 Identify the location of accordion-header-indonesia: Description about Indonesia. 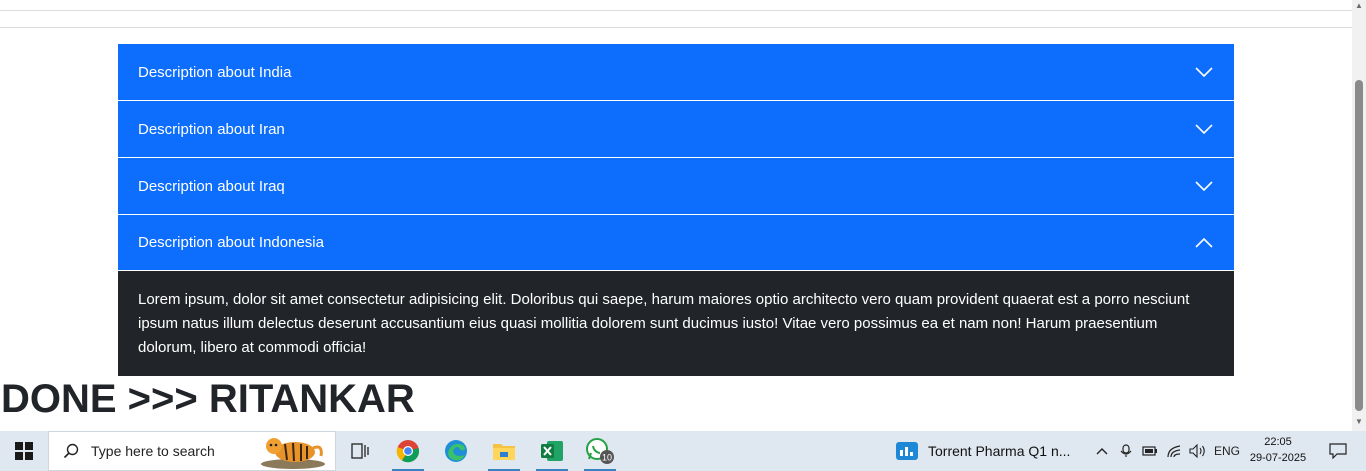
(676, 243).